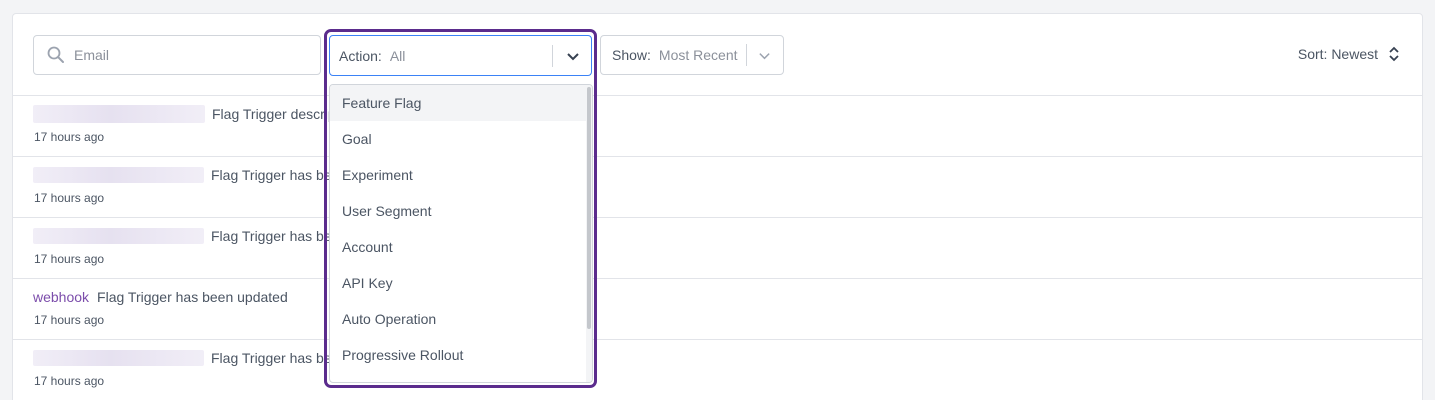 The width and height of the screenshot is (1435, 400). I want to click on option-progressive-rollout: Progressive Rollout, so click(461, 355).